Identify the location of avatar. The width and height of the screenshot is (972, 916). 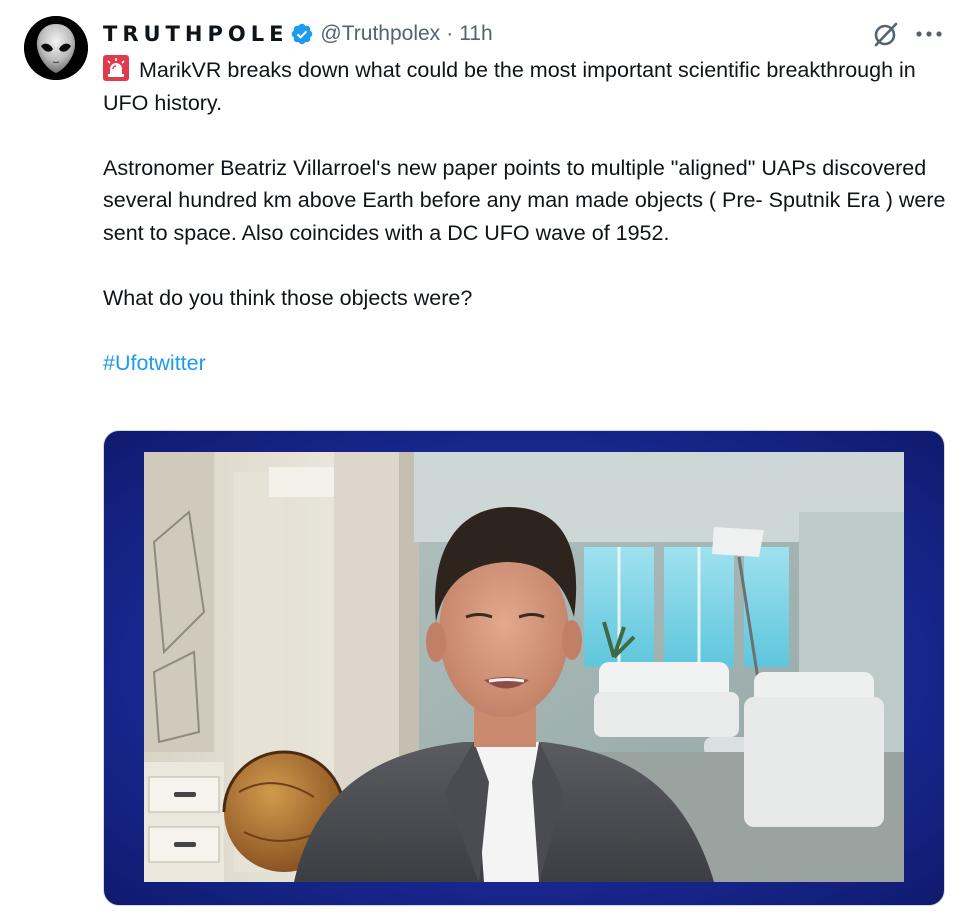
(56, 48).